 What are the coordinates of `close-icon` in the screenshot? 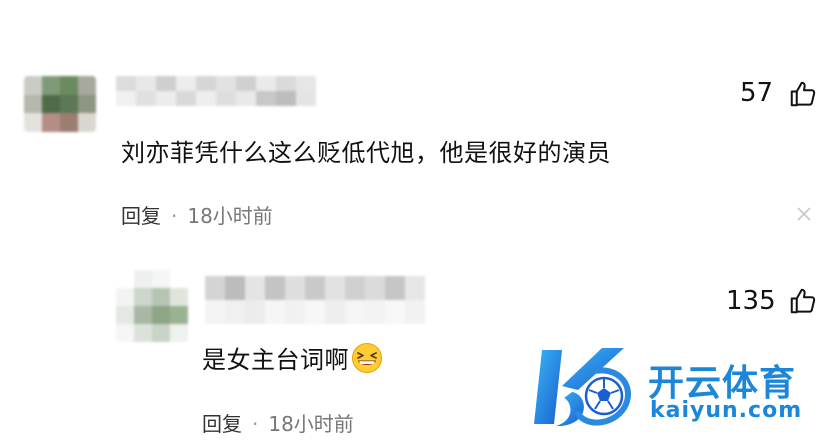 It's located at (804, 214).